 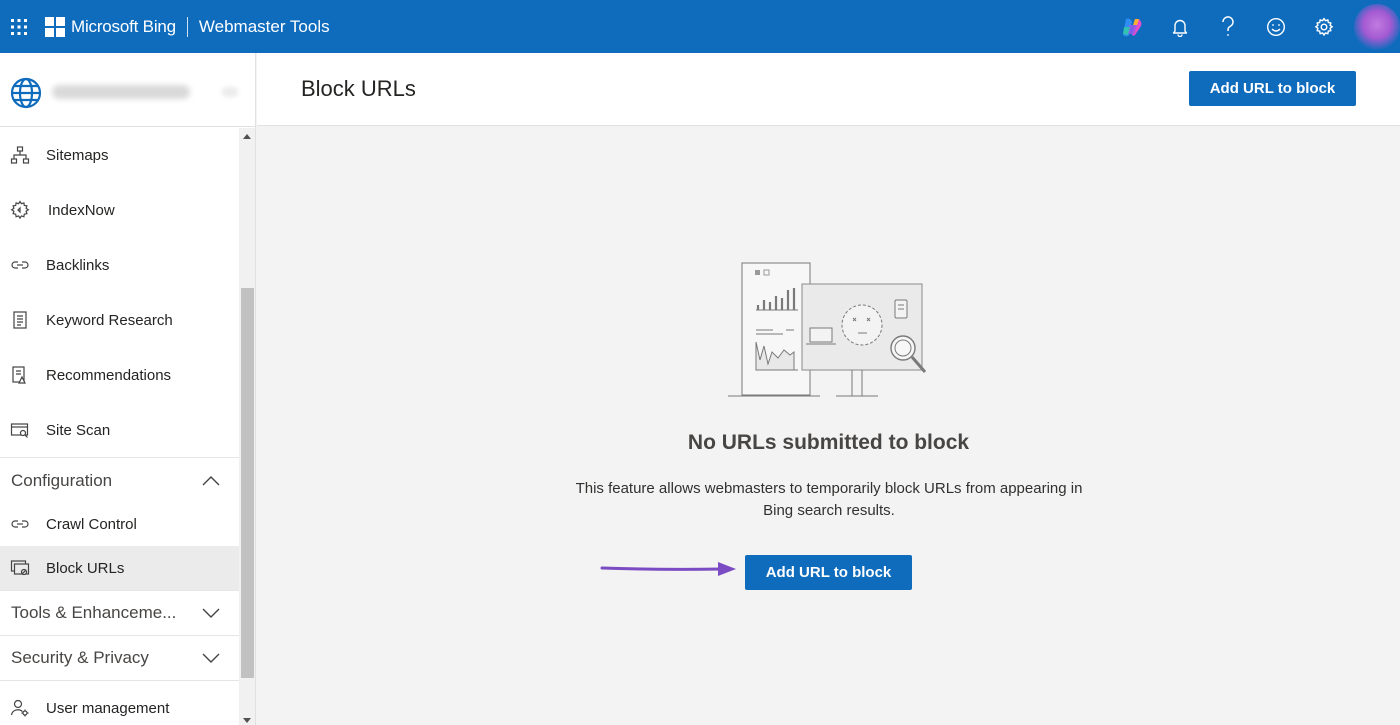 What do you see at coordinates (123, 26) in the screenshot?
I see `brand-name: Microsoft Bing` at bounding box center [123, 26].